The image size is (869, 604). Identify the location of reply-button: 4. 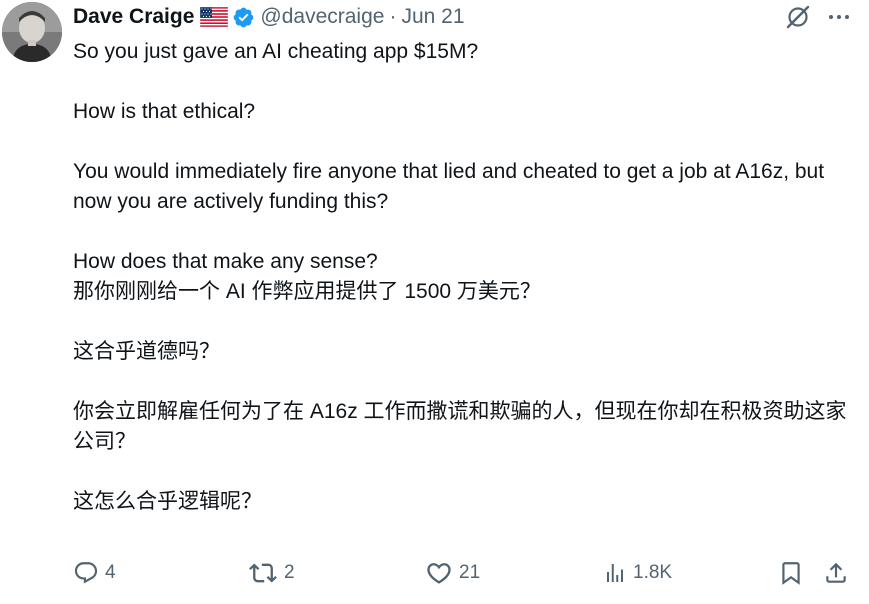
(94, 573).